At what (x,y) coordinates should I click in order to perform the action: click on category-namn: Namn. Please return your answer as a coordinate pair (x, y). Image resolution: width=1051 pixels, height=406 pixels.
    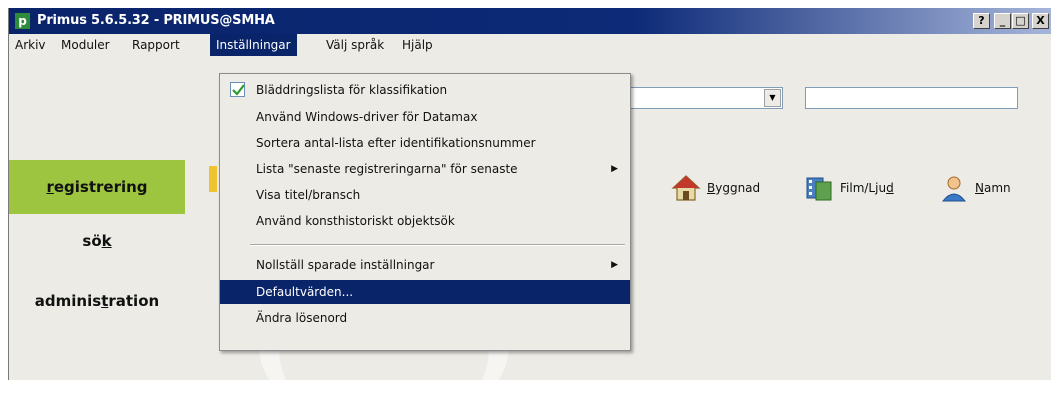
    Looking at the image, I should click on (975, 188).